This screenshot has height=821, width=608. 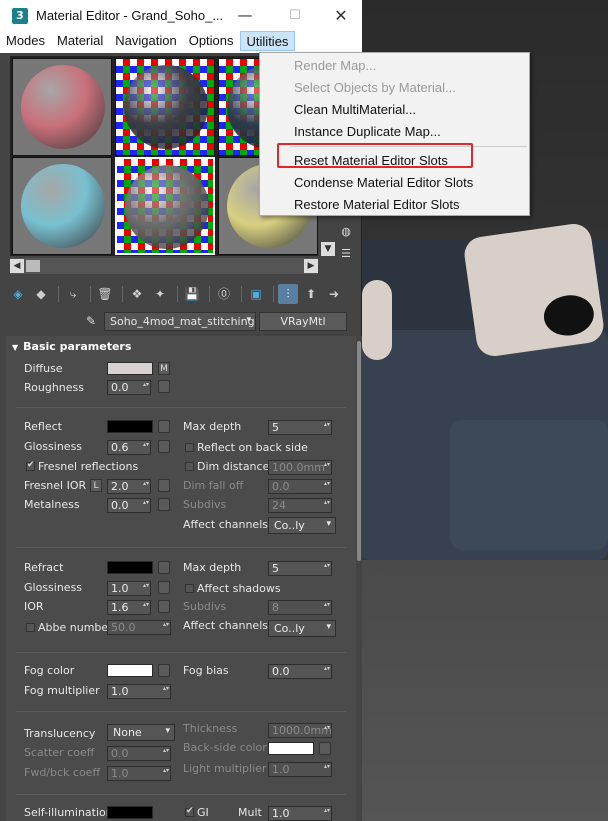 I want to click on slots-horizontal-scrollbar: ◀ ▶, so click(x=164, y=266).